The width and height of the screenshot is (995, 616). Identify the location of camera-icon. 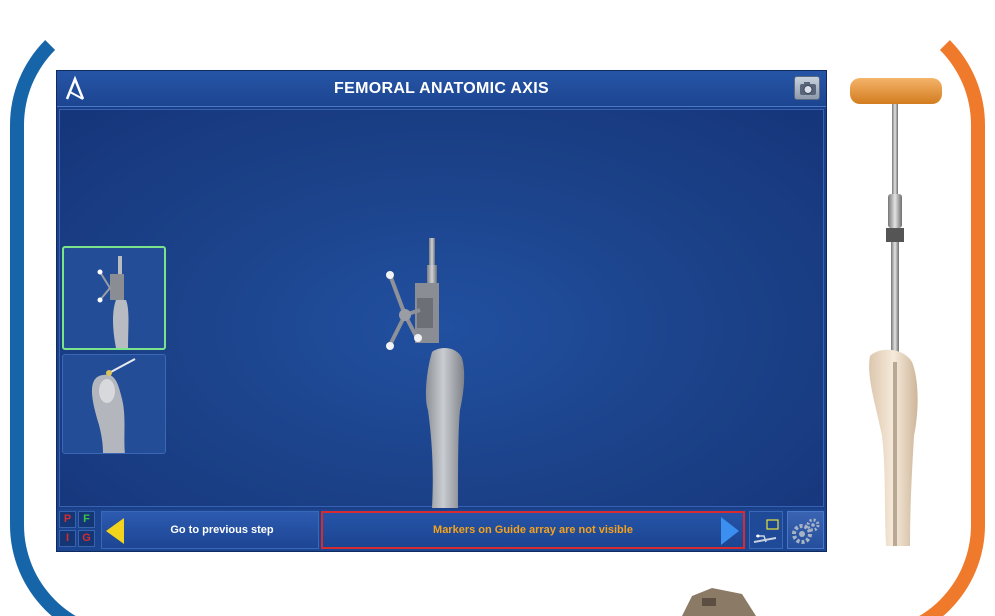
(808, 88).